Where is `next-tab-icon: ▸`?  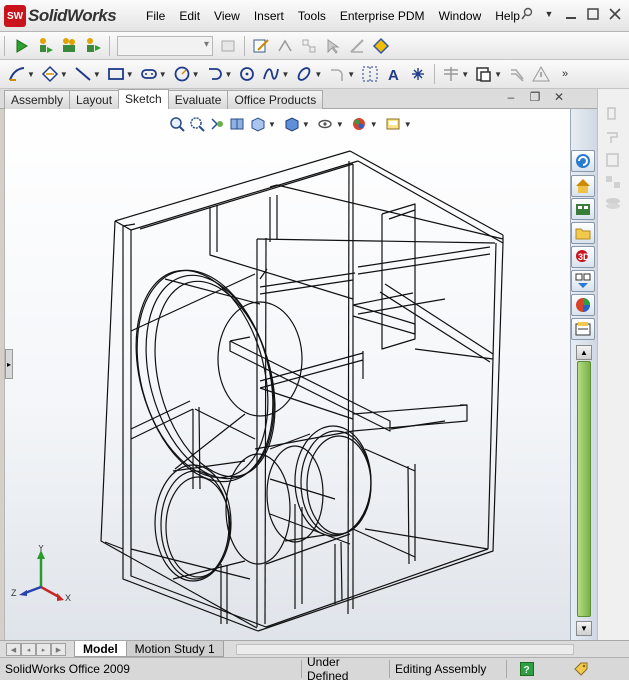
next-tab-icon: ▸ is located at coordinates (43, 649).